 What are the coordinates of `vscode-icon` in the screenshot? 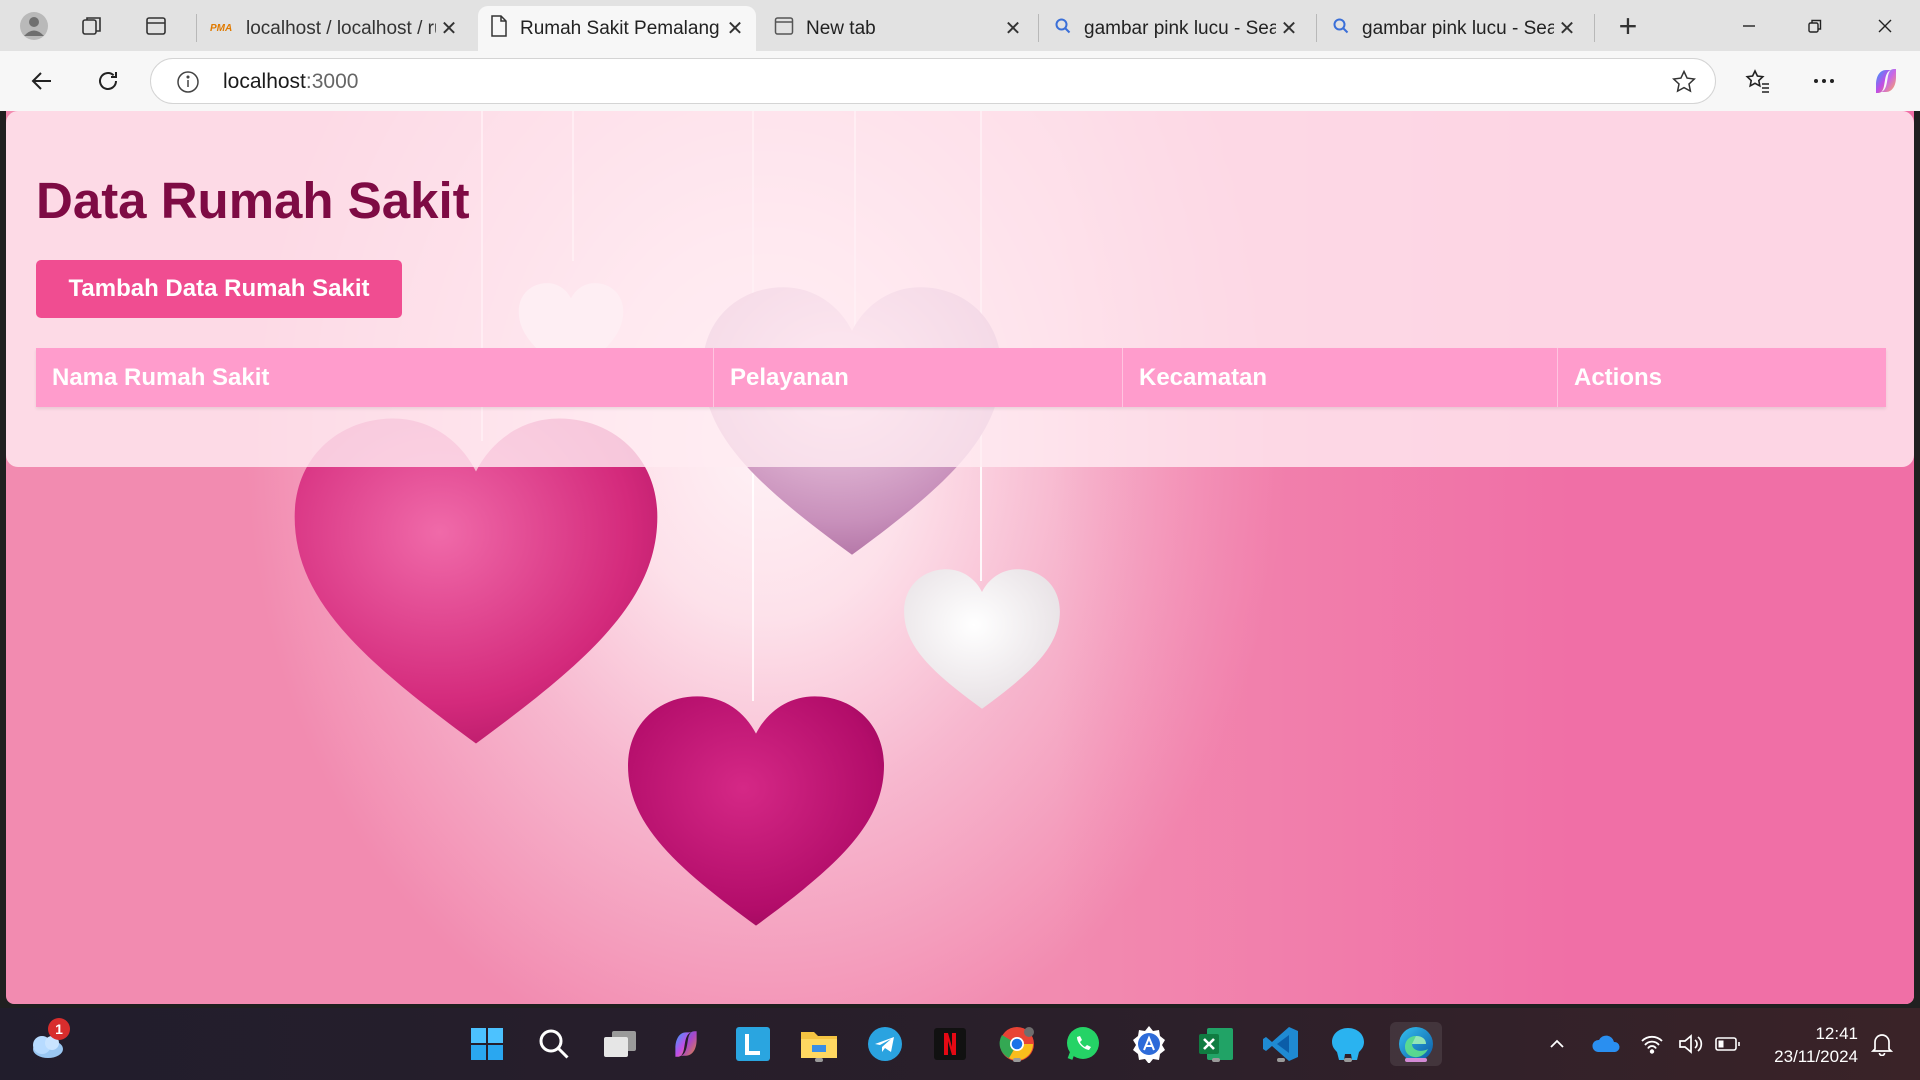 It's located at (1281, 1044).